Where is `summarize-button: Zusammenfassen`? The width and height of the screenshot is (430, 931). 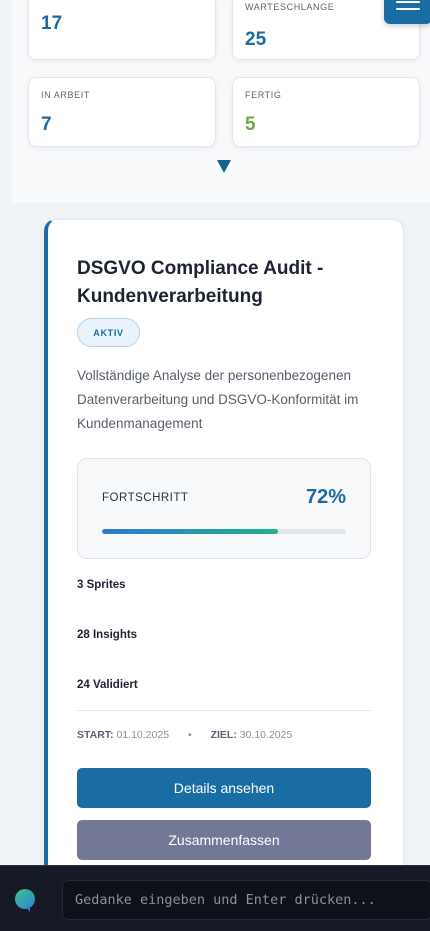 summarize-button: Zusammenfassen is located at coordinates (224, 840).